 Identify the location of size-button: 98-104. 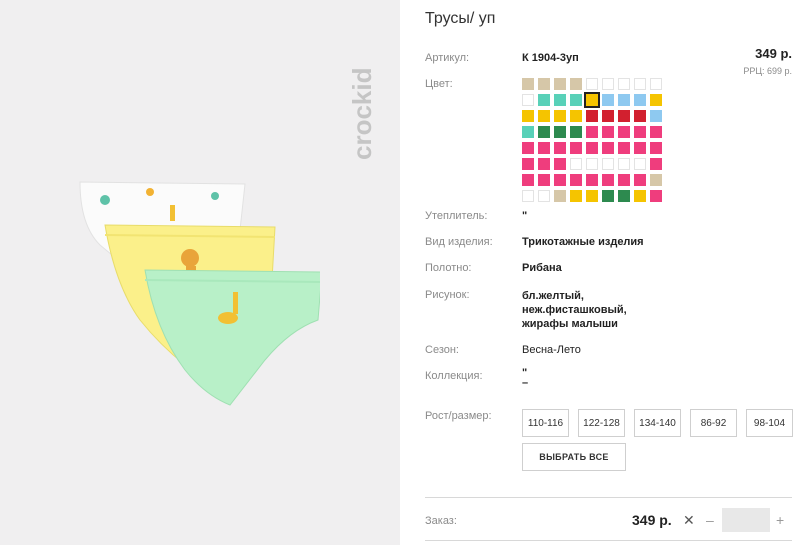
(769, 423).